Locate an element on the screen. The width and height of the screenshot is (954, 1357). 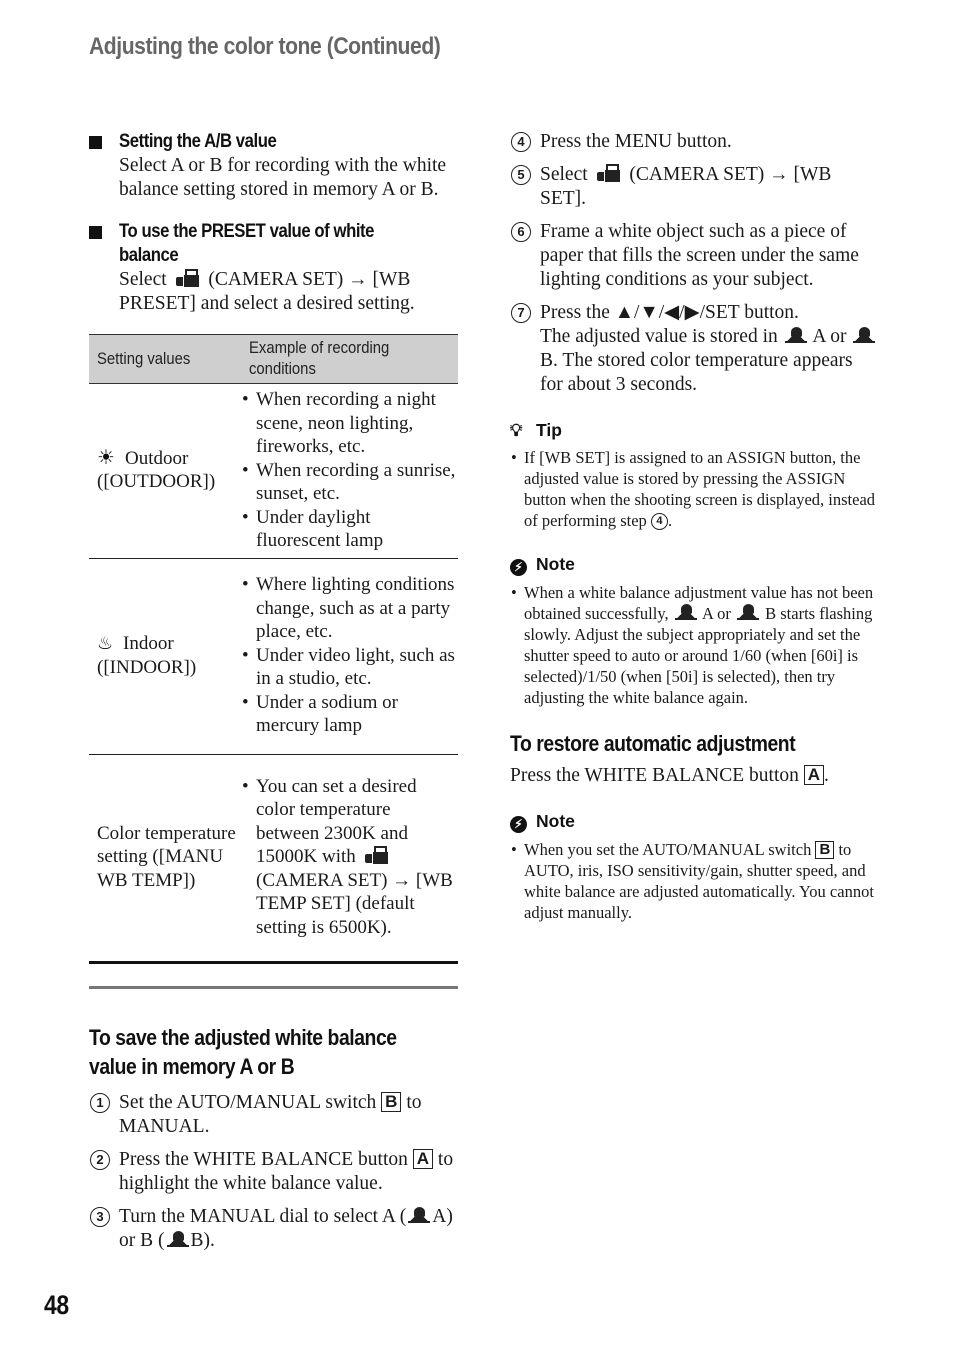
setting-outdoor: ☀ Outdoor ([OUTDOOR]) is located at coordinates (165, 471).